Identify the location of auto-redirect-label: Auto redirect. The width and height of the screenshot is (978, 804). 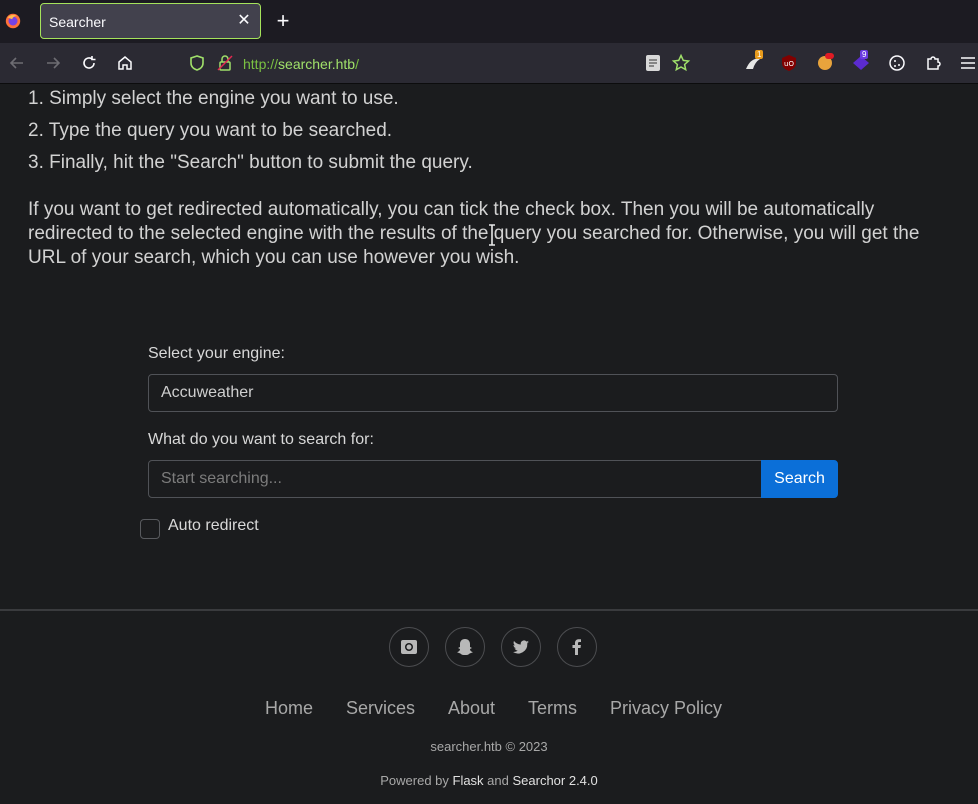
(213, 525).